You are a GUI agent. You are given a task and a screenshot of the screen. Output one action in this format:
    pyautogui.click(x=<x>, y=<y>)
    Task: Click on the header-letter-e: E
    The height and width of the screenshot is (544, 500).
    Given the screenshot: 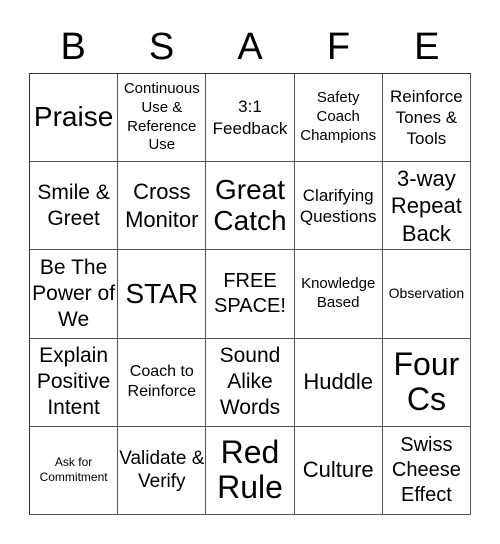 What is the action you would take?
    pyautogui.click(x=427, y=47)
    